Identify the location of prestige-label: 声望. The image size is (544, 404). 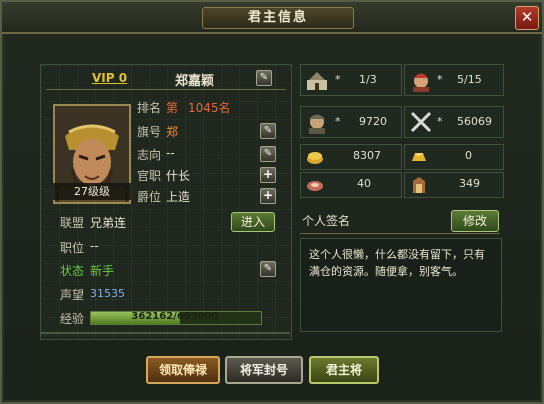
(72, 295).